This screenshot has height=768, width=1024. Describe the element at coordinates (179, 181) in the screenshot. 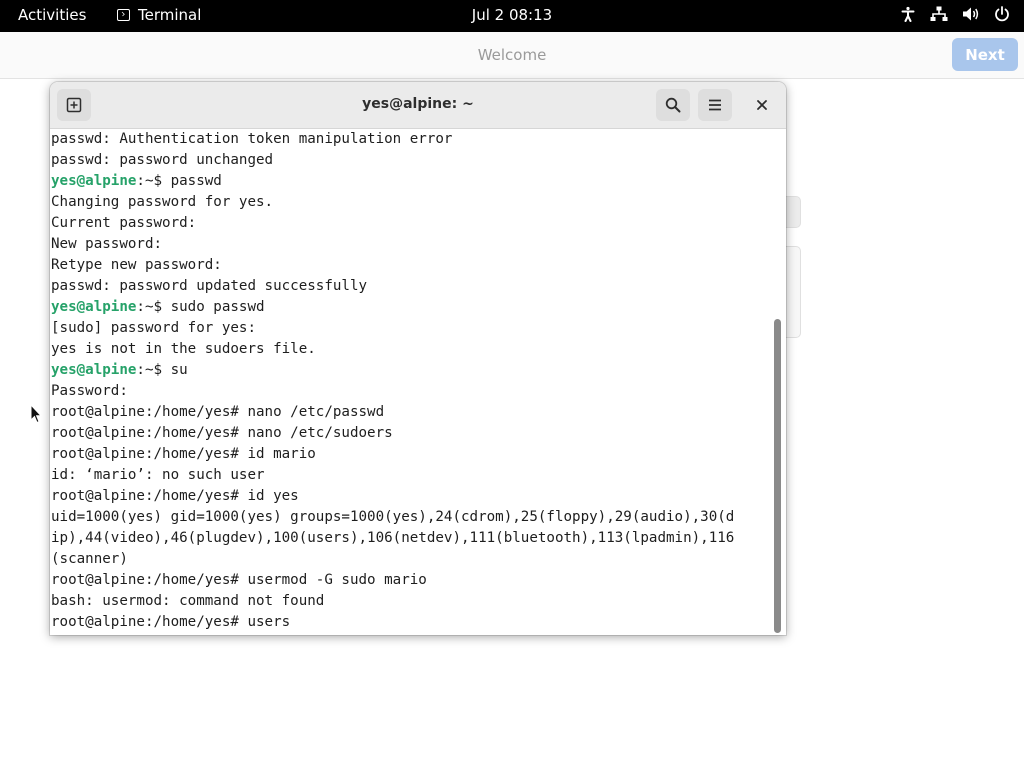

I see `terminal-line-text: :~$ passwd` at that location.